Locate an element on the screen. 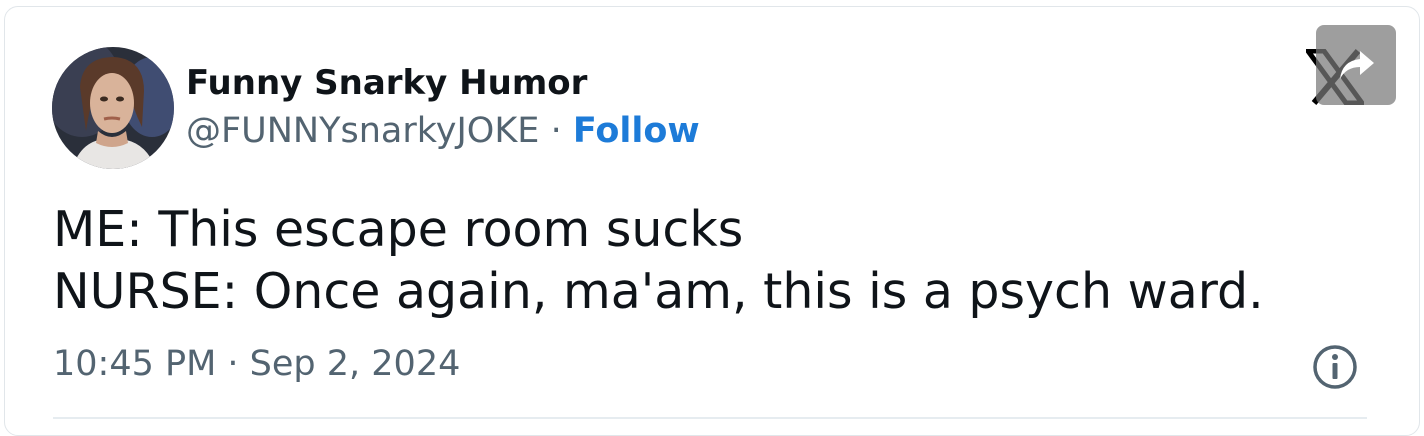  follow-button: Follow is located at coordinates (636, 131).